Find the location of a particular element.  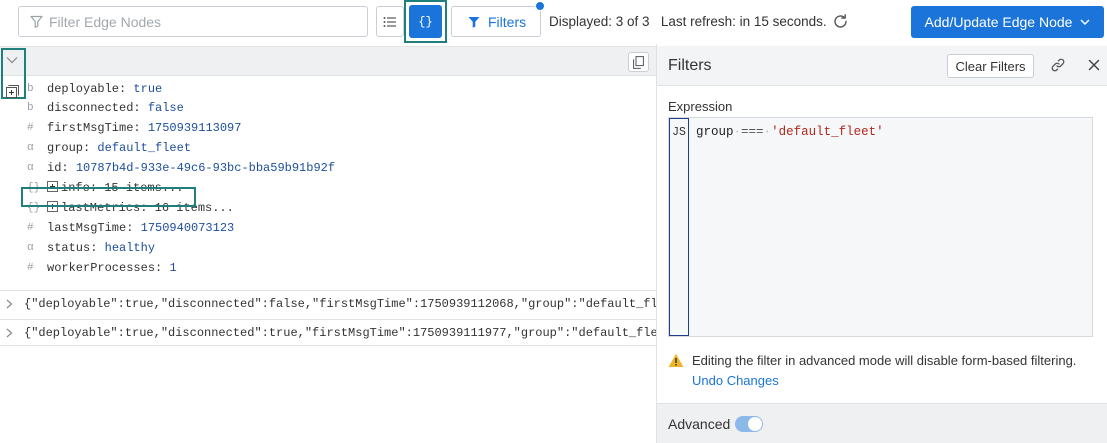

filters-active-indicator is located at coordinates (540, 6).